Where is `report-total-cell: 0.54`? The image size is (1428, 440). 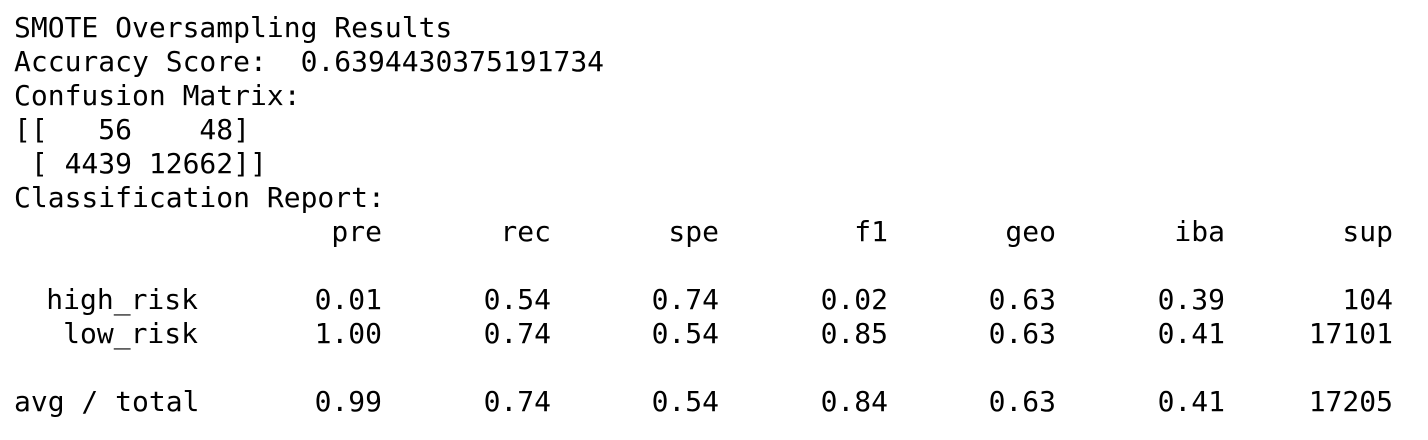 report-total-cell: 0.54 is located at coordinates (685, 401).